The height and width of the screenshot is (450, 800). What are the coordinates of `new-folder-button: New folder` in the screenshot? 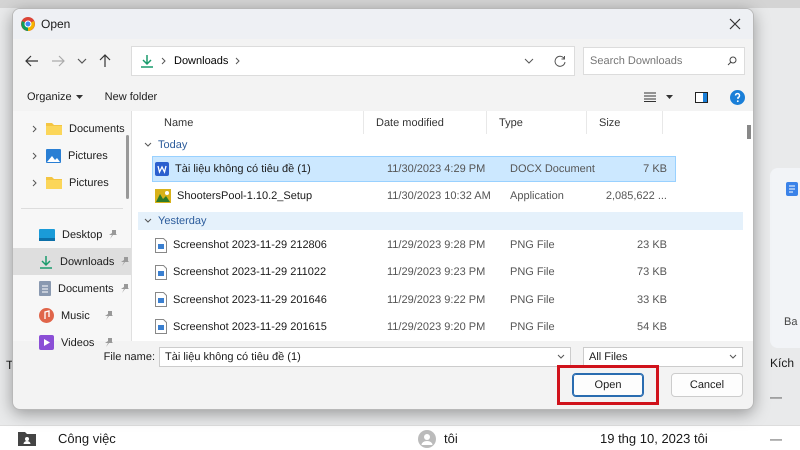 It's located at (131, 97).